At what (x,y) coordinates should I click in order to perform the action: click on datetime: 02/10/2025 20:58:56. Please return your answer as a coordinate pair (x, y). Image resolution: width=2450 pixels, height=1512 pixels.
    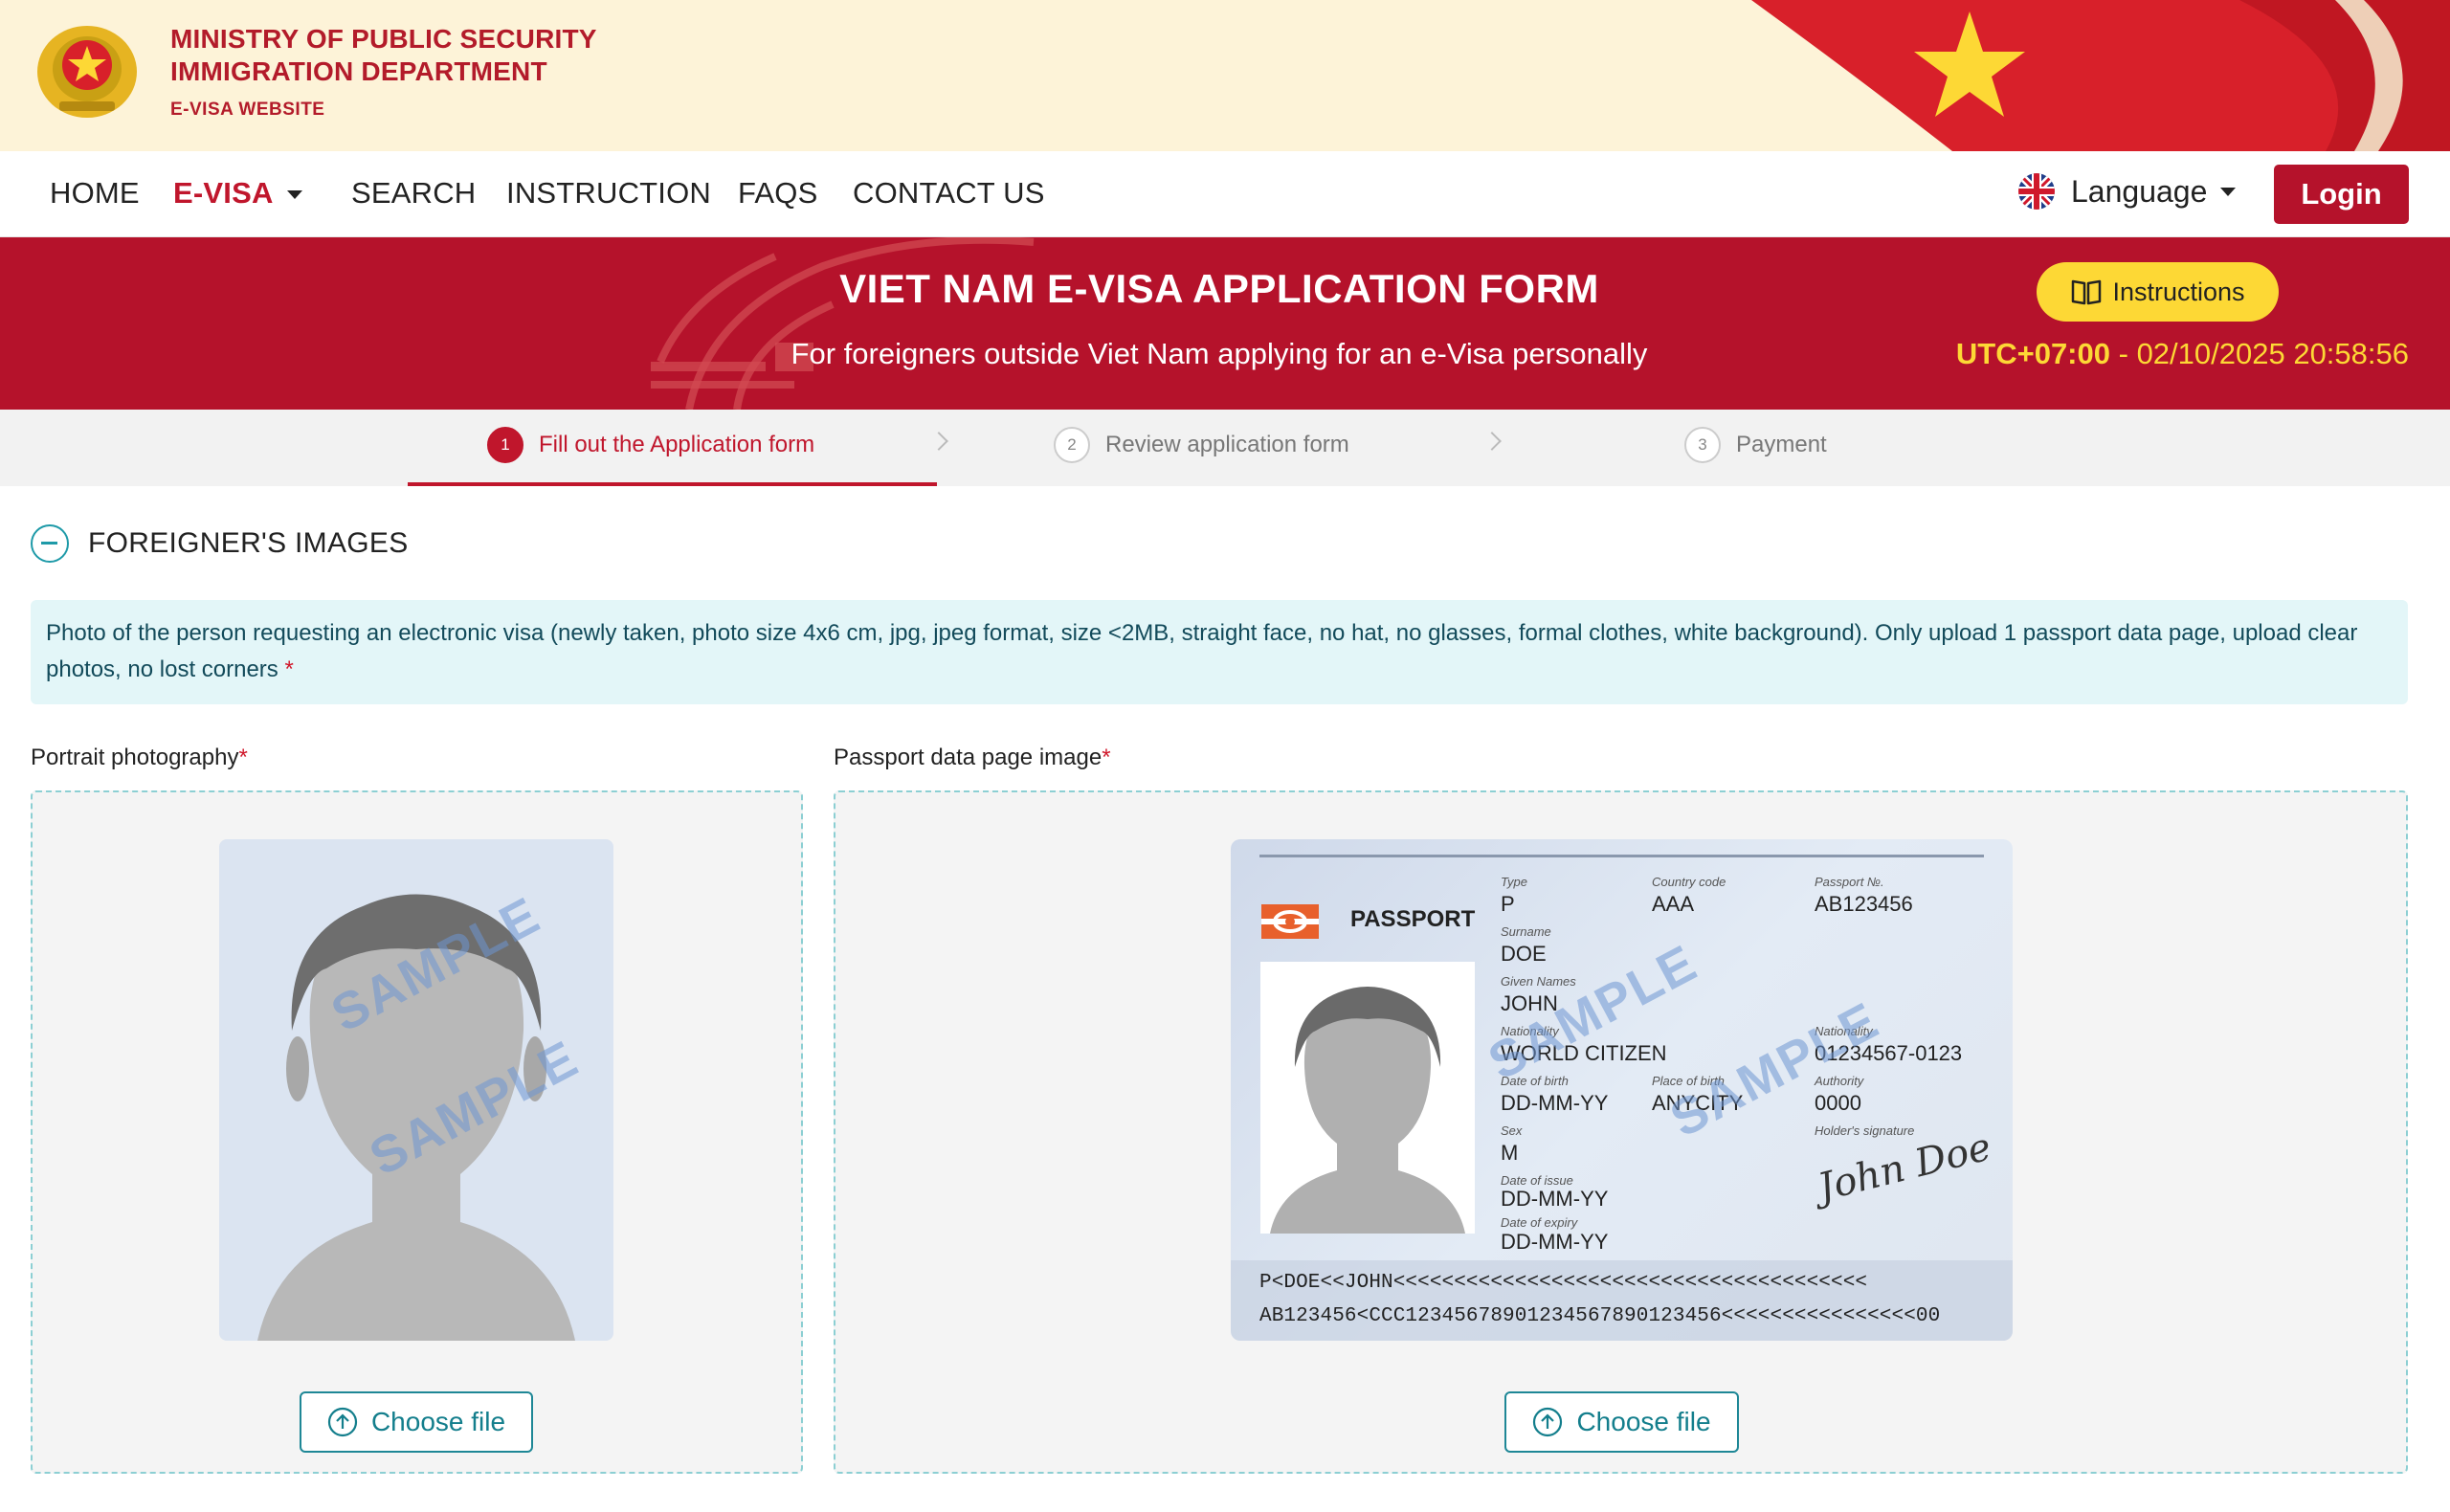
    Looking at the image, I should click on (2273, 353).